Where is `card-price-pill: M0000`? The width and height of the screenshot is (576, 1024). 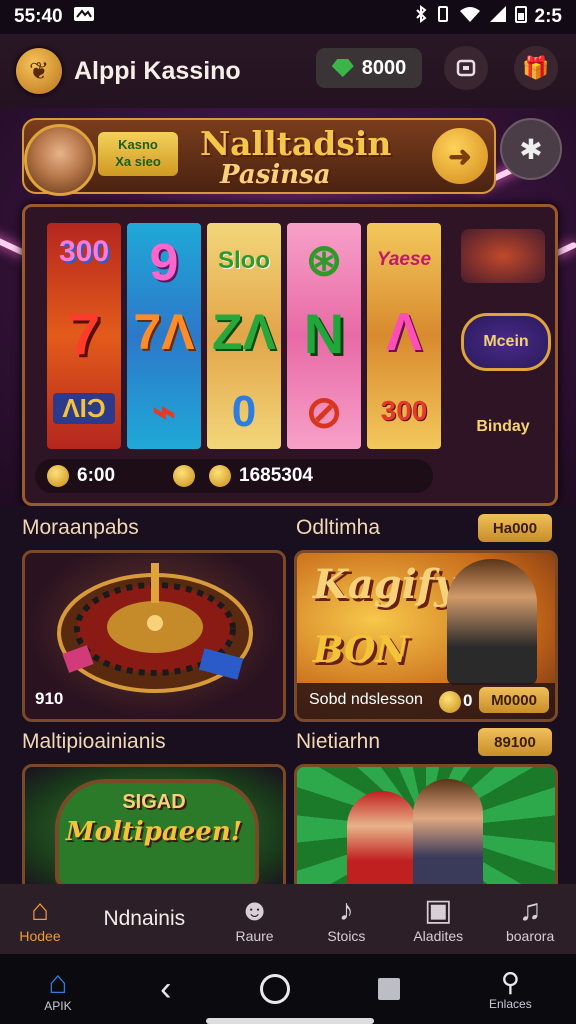 card-price-pill: M0000 is located at coordinates (514, 700).